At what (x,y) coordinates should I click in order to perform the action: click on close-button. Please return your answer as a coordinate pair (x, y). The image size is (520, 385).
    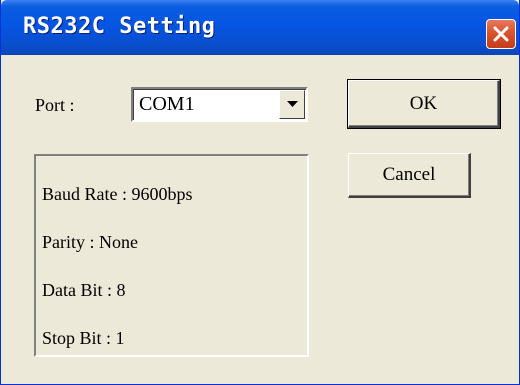
    Looking at the image, I should click on (501, 34).